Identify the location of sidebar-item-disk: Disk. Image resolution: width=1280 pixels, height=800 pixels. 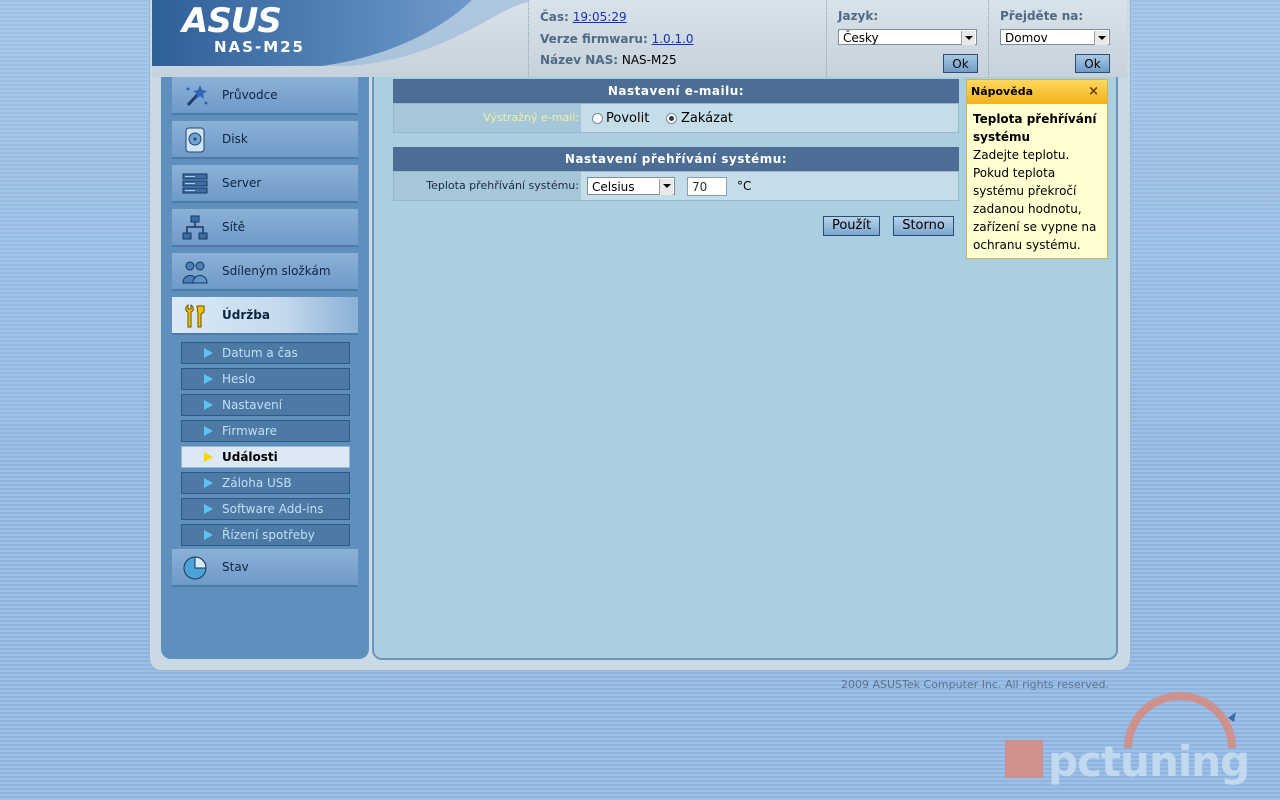
(265, 140).